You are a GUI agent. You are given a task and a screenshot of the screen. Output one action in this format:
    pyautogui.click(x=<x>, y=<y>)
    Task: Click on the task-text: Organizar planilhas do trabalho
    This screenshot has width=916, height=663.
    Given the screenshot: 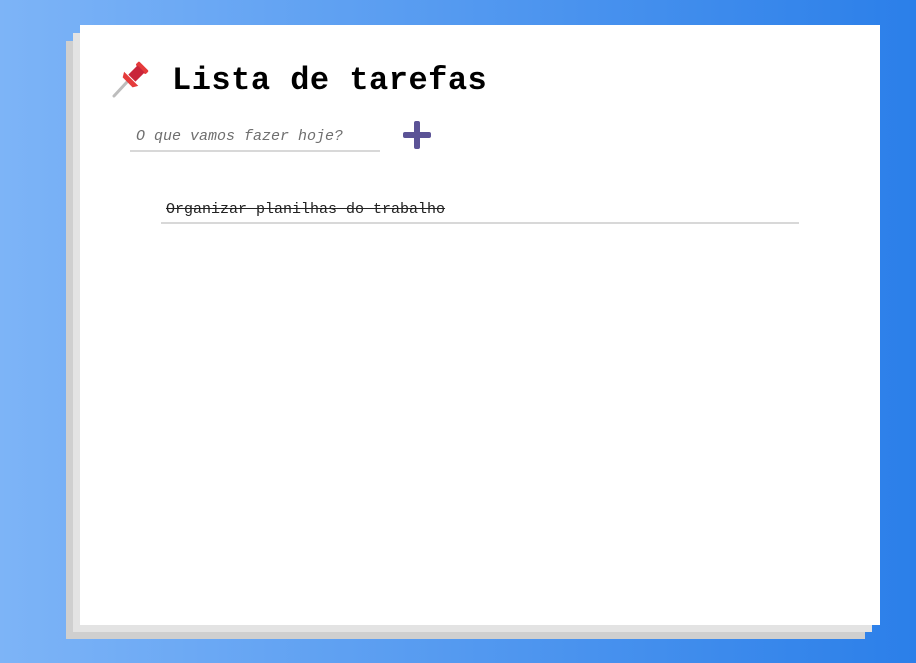 What is the action you would take?
    pyautogui.click(x=306, y=209)
    